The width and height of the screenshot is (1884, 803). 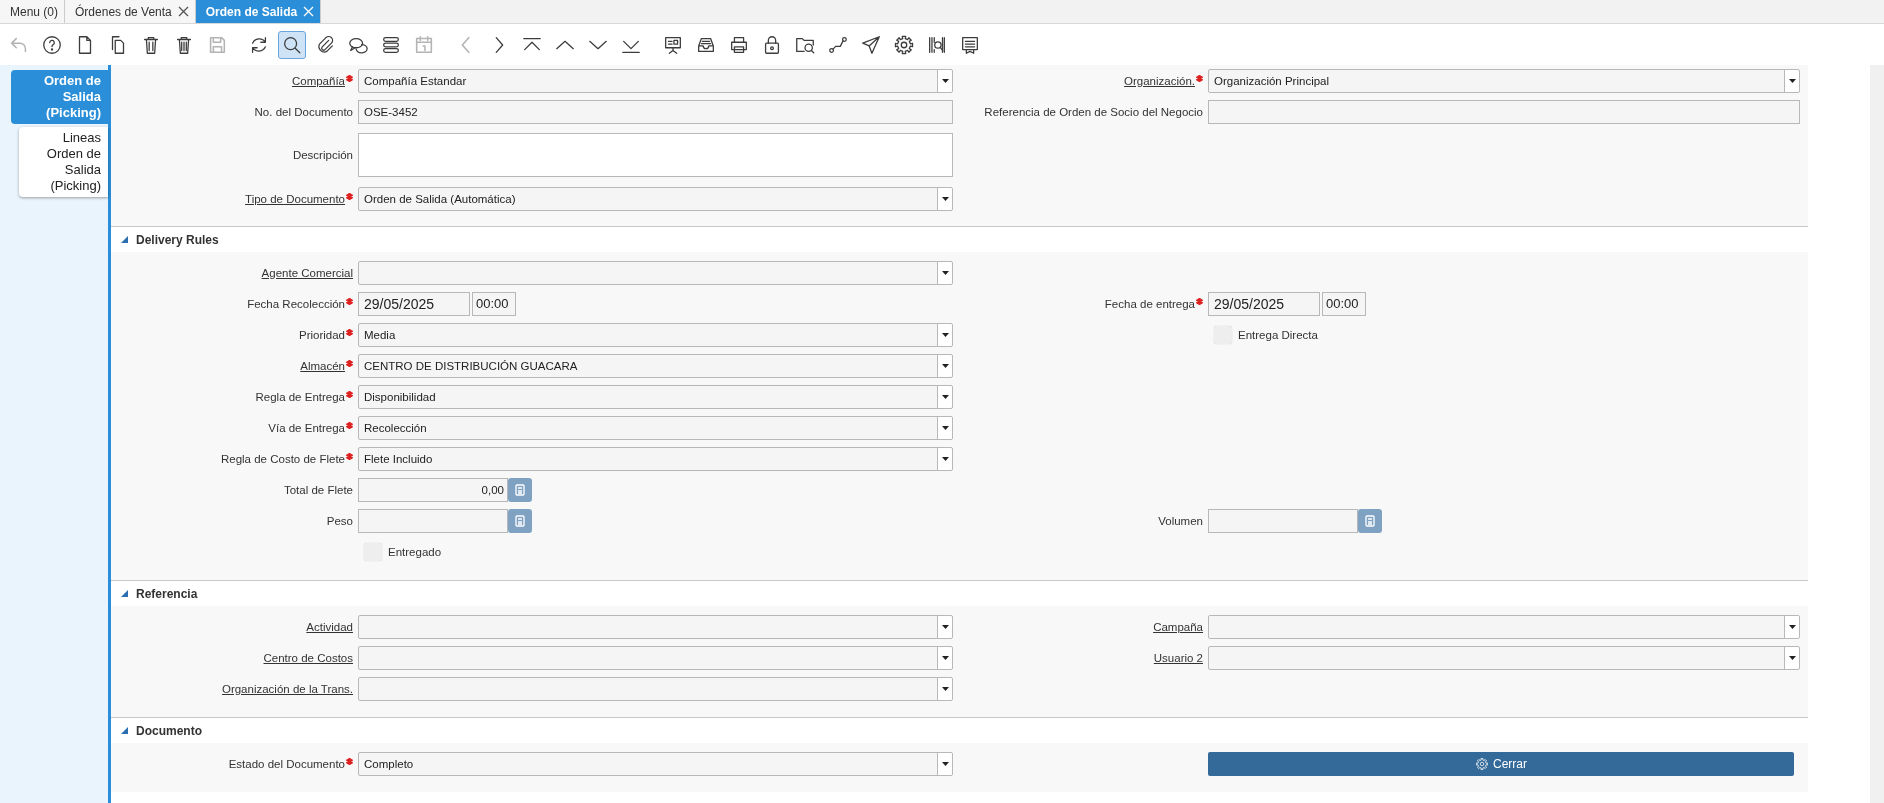 What do you see at coordinates (307, 272) in the screenshot?
I see `field-link: Agente Comercial` at bounding box center [307, 272].